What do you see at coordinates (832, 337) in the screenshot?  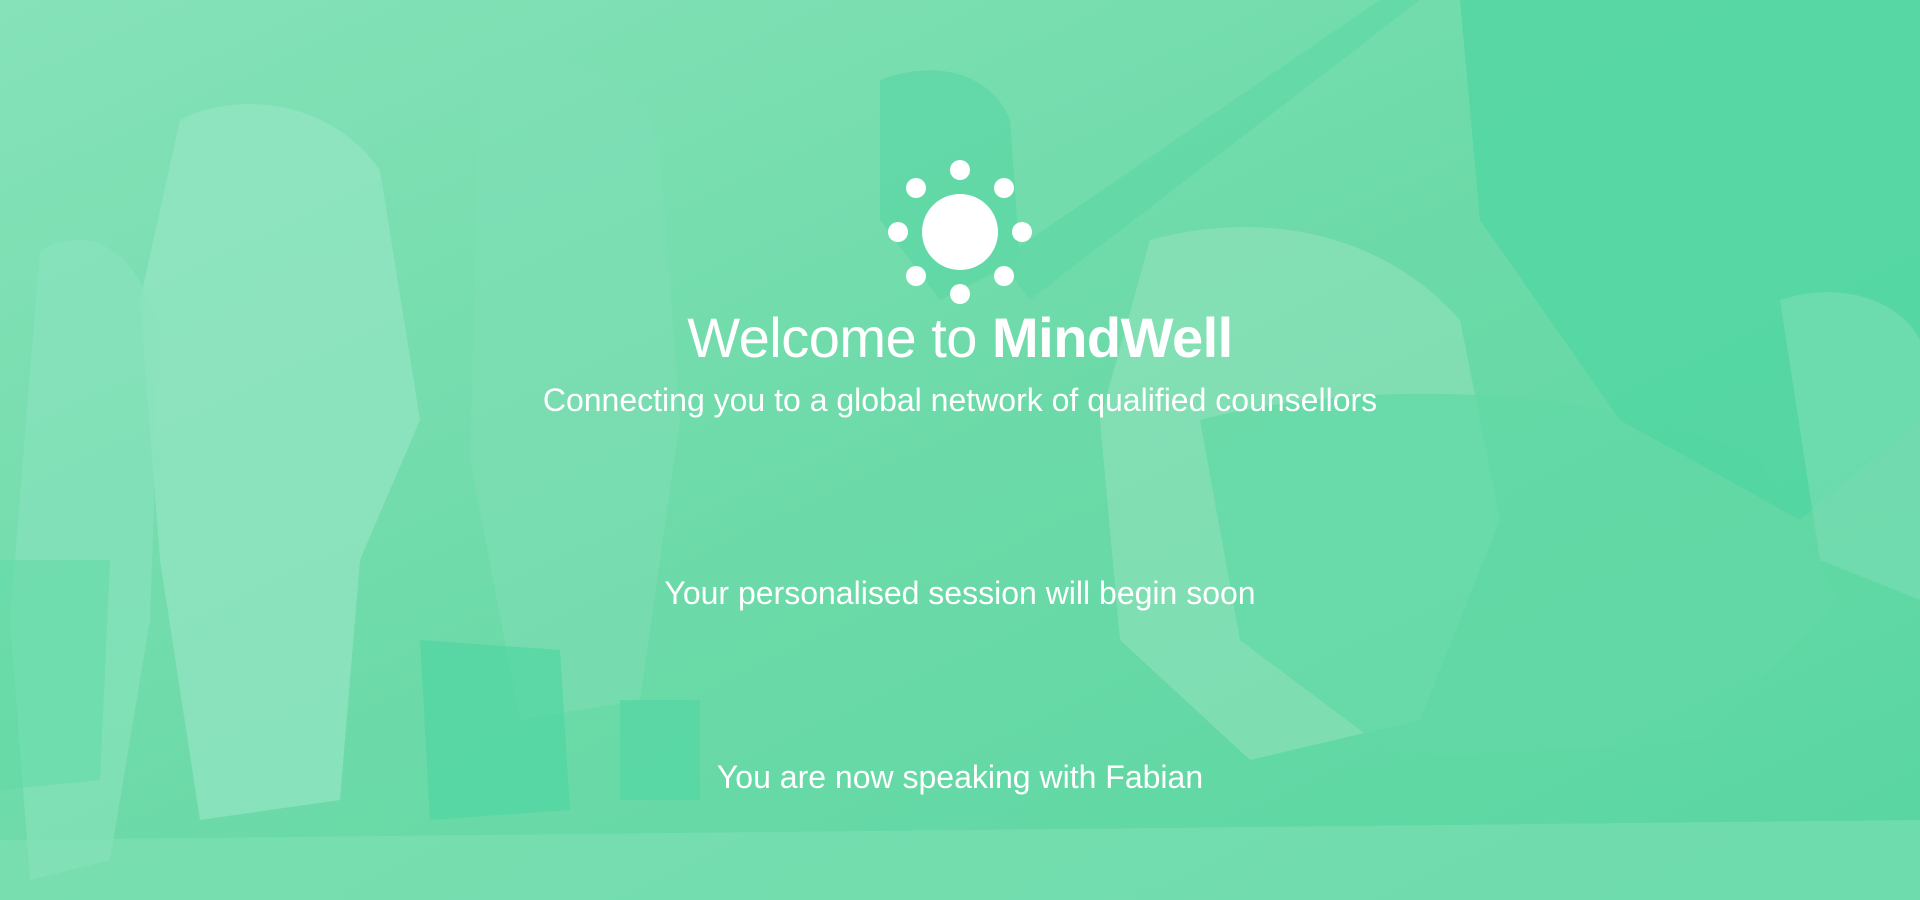 I see `welcome-prefix: Welcome to` at bounding box center [832, 337].